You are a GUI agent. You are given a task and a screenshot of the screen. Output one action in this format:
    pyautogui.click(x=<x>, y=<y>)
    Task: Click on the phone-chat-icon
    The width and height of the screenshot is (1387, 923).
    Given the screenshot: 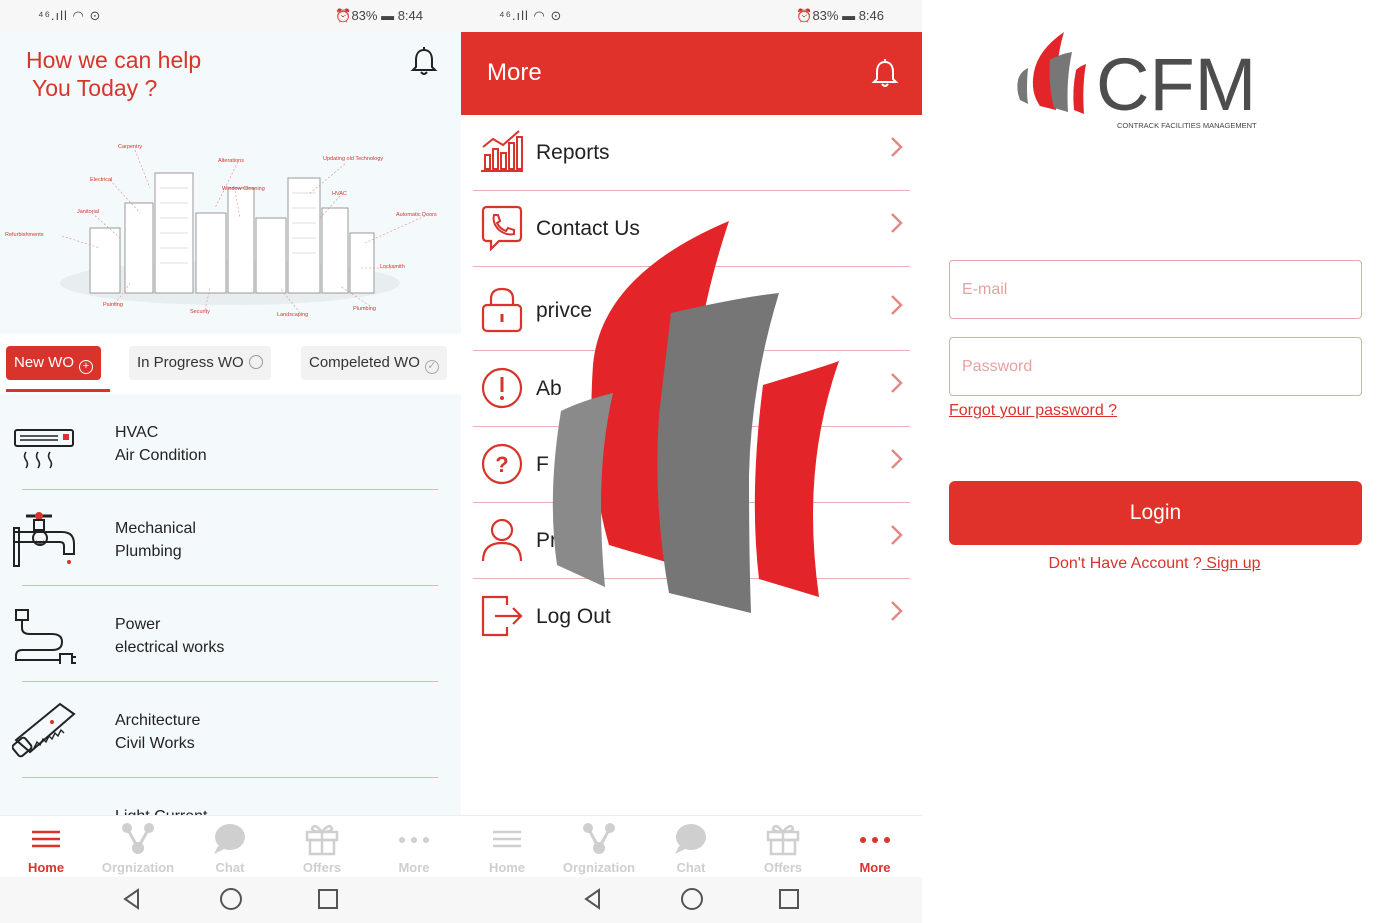 What is the action you would take?
    pyautogui.click(x=502, y=228)
    